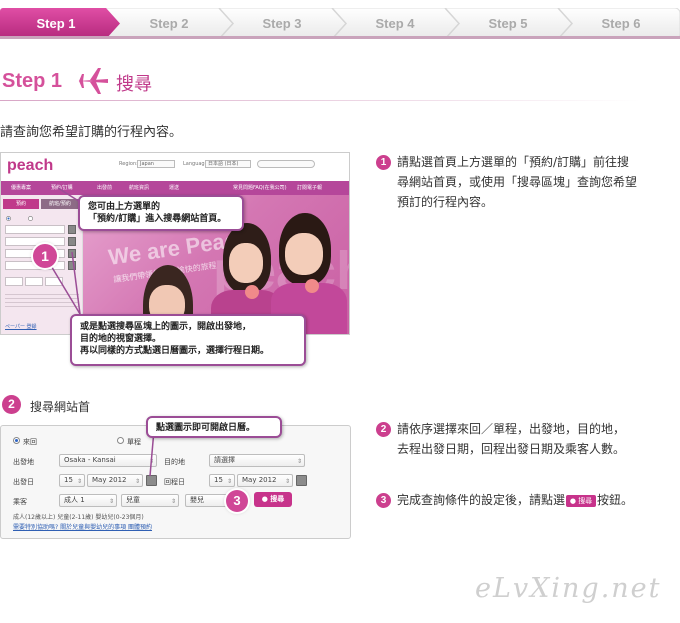 This screenshot has width=680, height=623. What do you see at coordinates (277, 499) in the screenshot?
I see `search-button-label: 搜尋` at bounding box center [277, 499].